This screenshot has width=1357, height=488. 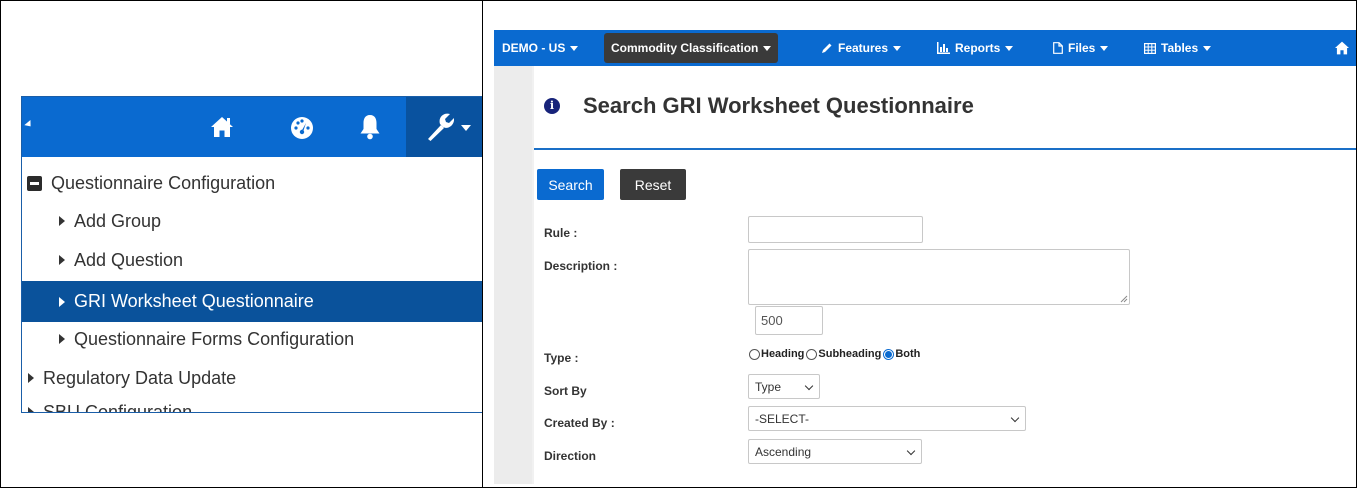 What do you see at coordinates (194, 301) in the screenshot?
I see `tree-item-label: GRI Worksheet Questionnaire` at bounding box center [194, 301].